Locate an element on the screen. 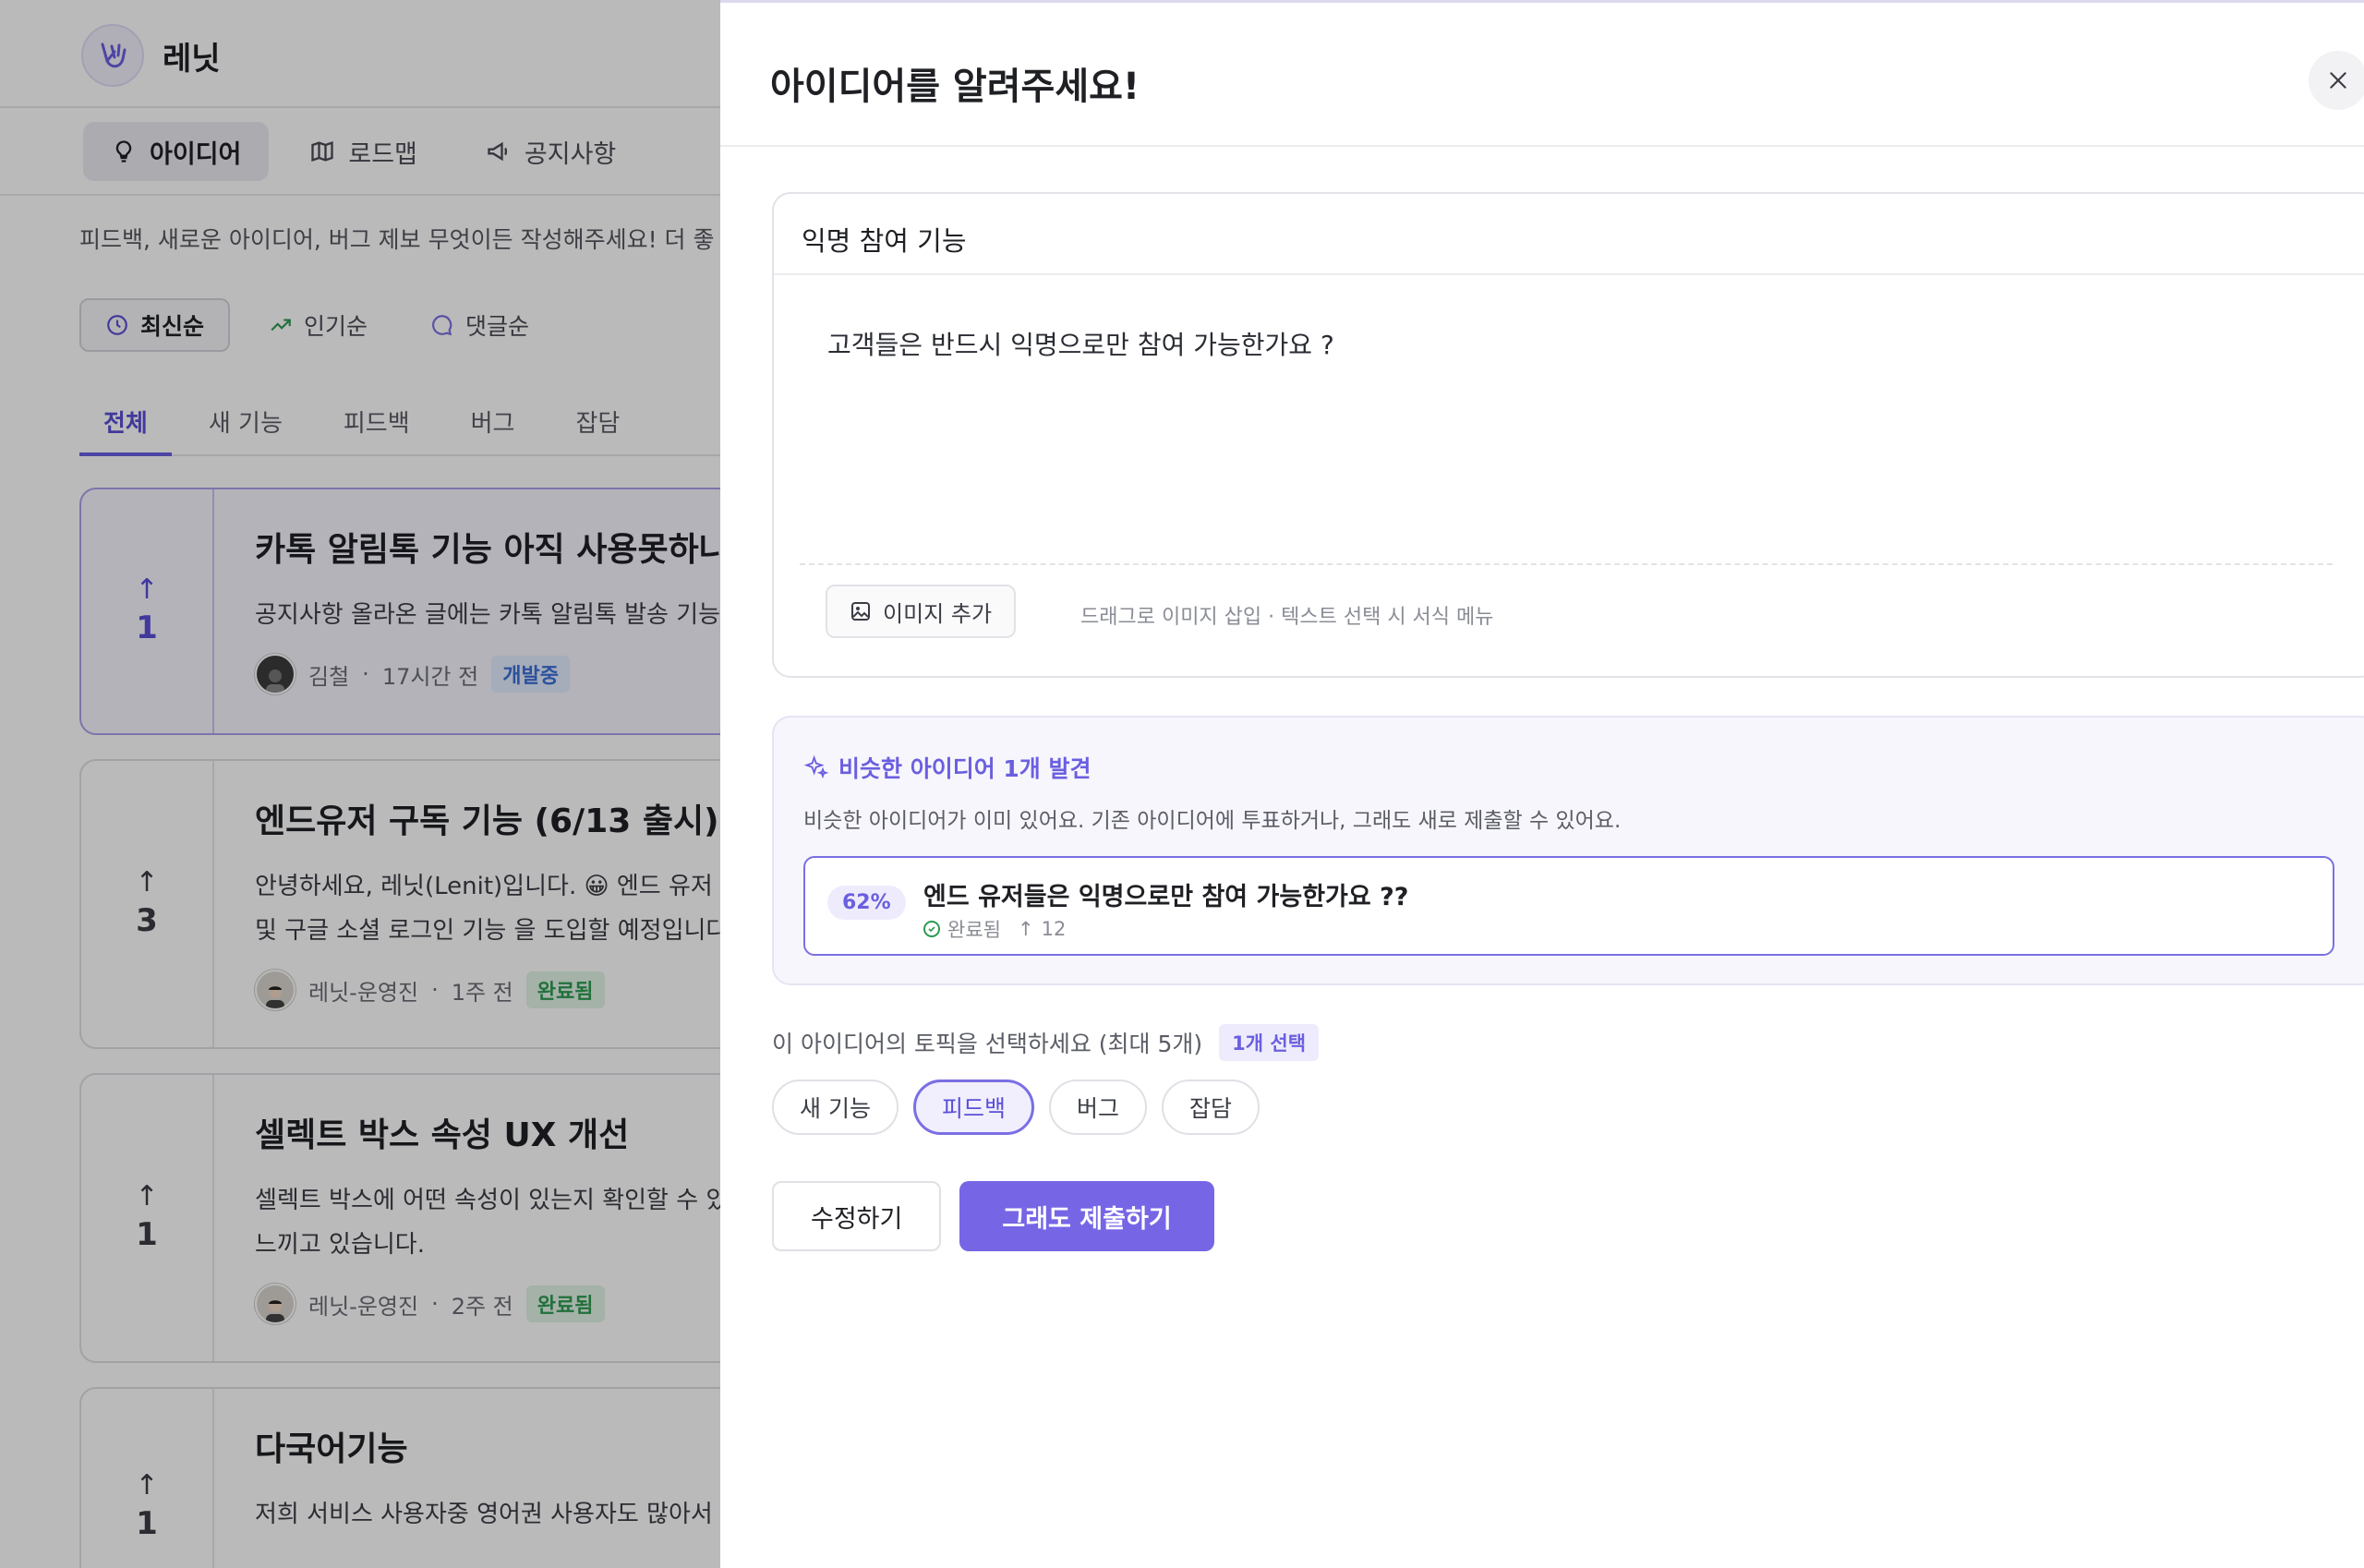 The height and width of the screenshot is (1568, 2364). similar-idea-votes: 12 is located at coordinates (1054, 929).